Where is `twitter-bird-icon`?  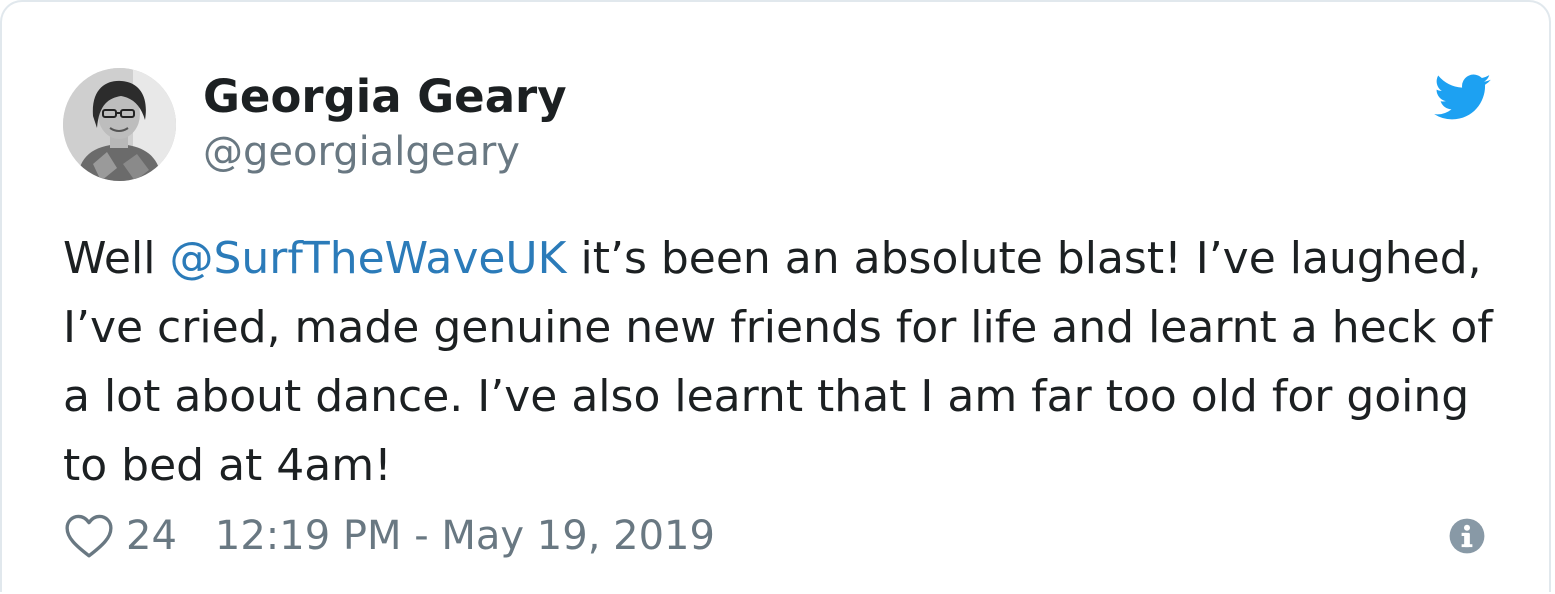
twitter-bird-icon is located at coordinates (1463, 98).